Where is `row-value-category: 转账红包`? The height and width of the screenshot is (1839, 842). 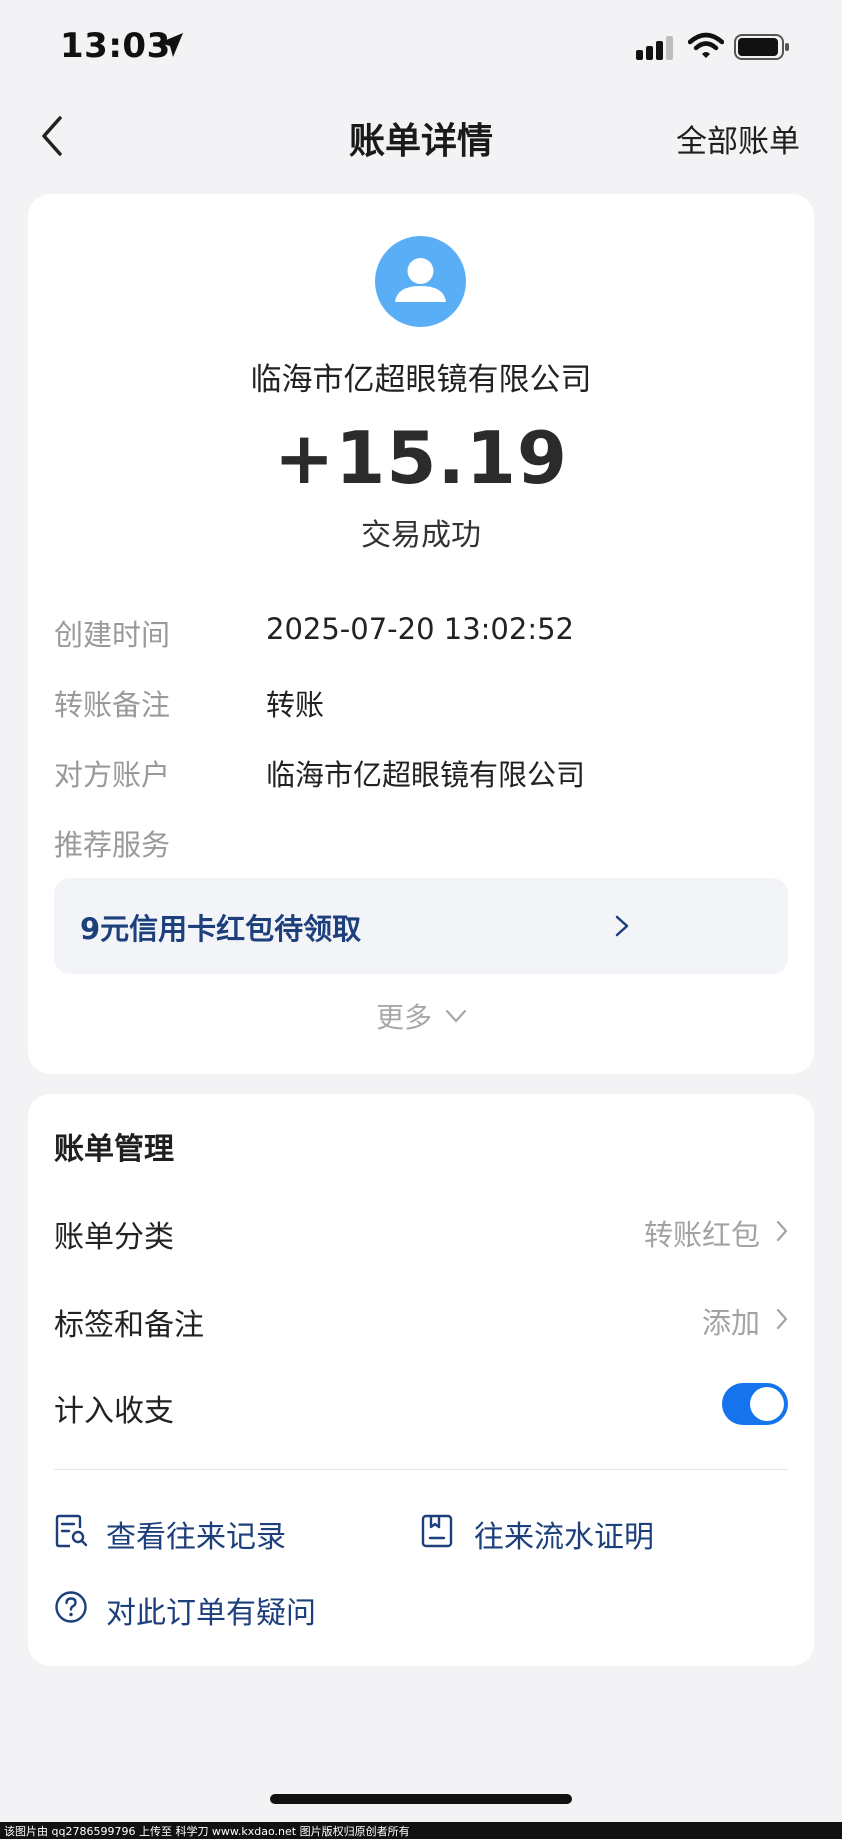 row-value-category: 转账红包 is located at coordinates (702, 1233).